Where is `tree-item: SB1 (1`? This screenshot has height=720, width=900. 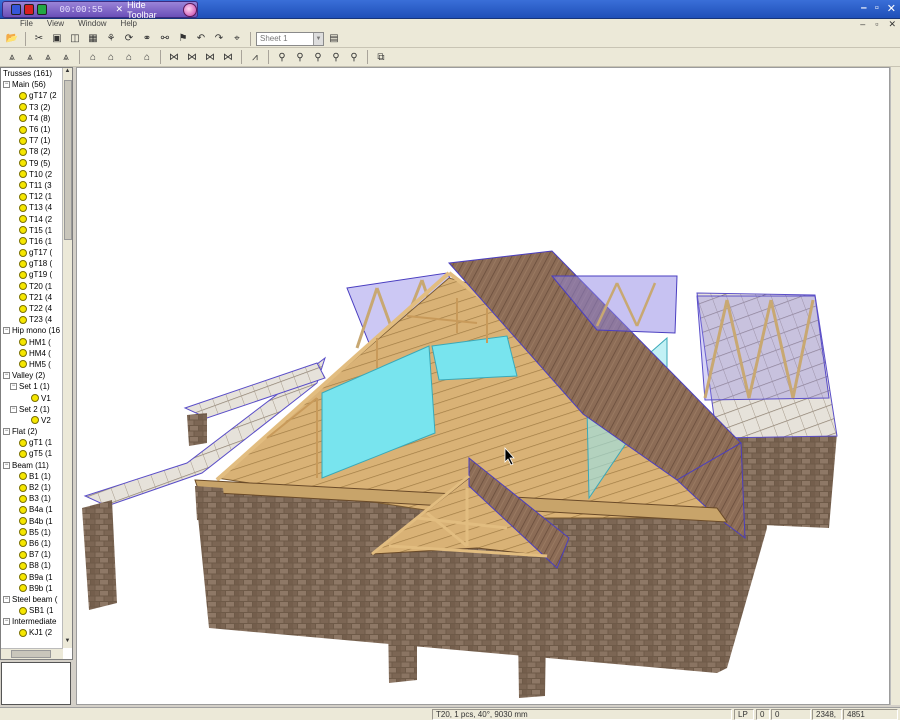 tree-item: SB1 (1 is located at coordinates (32, 610).